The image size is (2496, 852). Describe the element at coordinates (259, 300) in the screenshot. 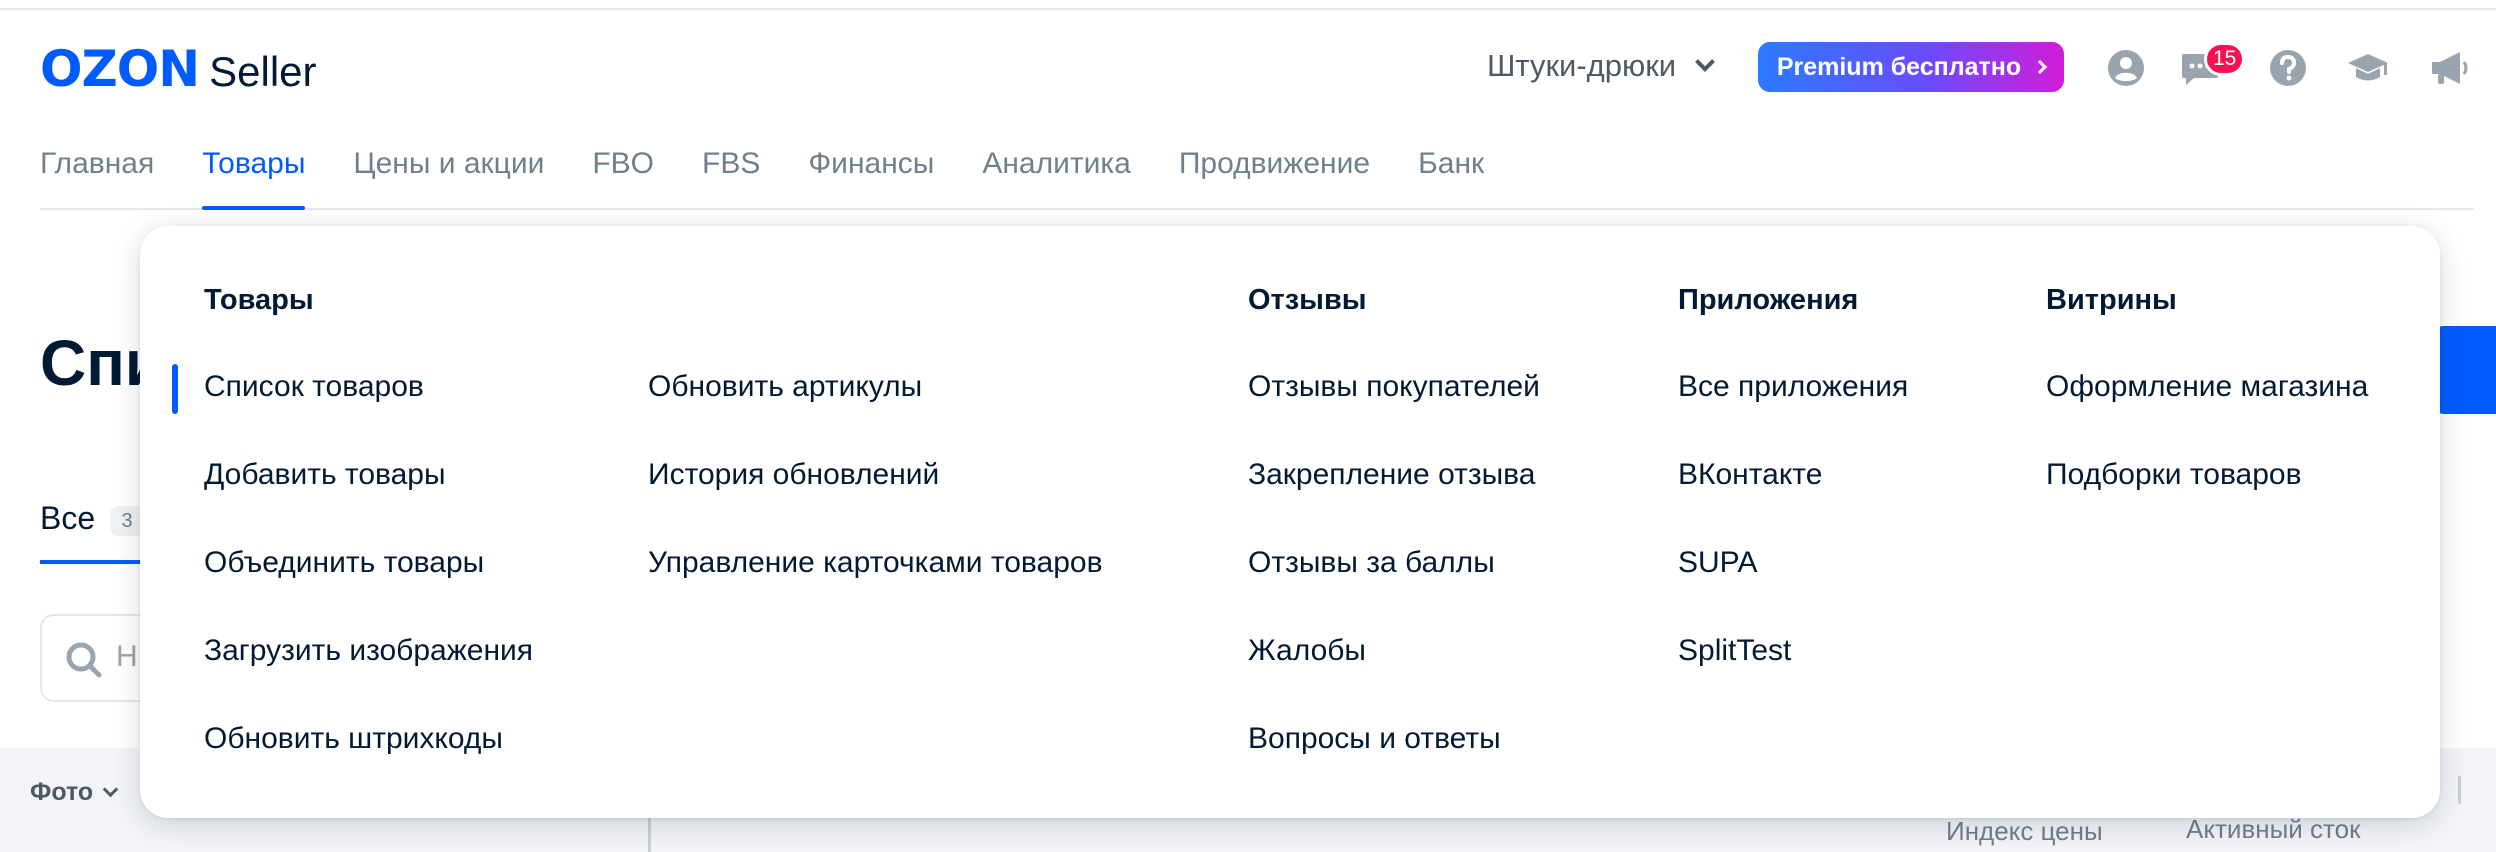

I see `menu-heading-products: Товары` at that location.